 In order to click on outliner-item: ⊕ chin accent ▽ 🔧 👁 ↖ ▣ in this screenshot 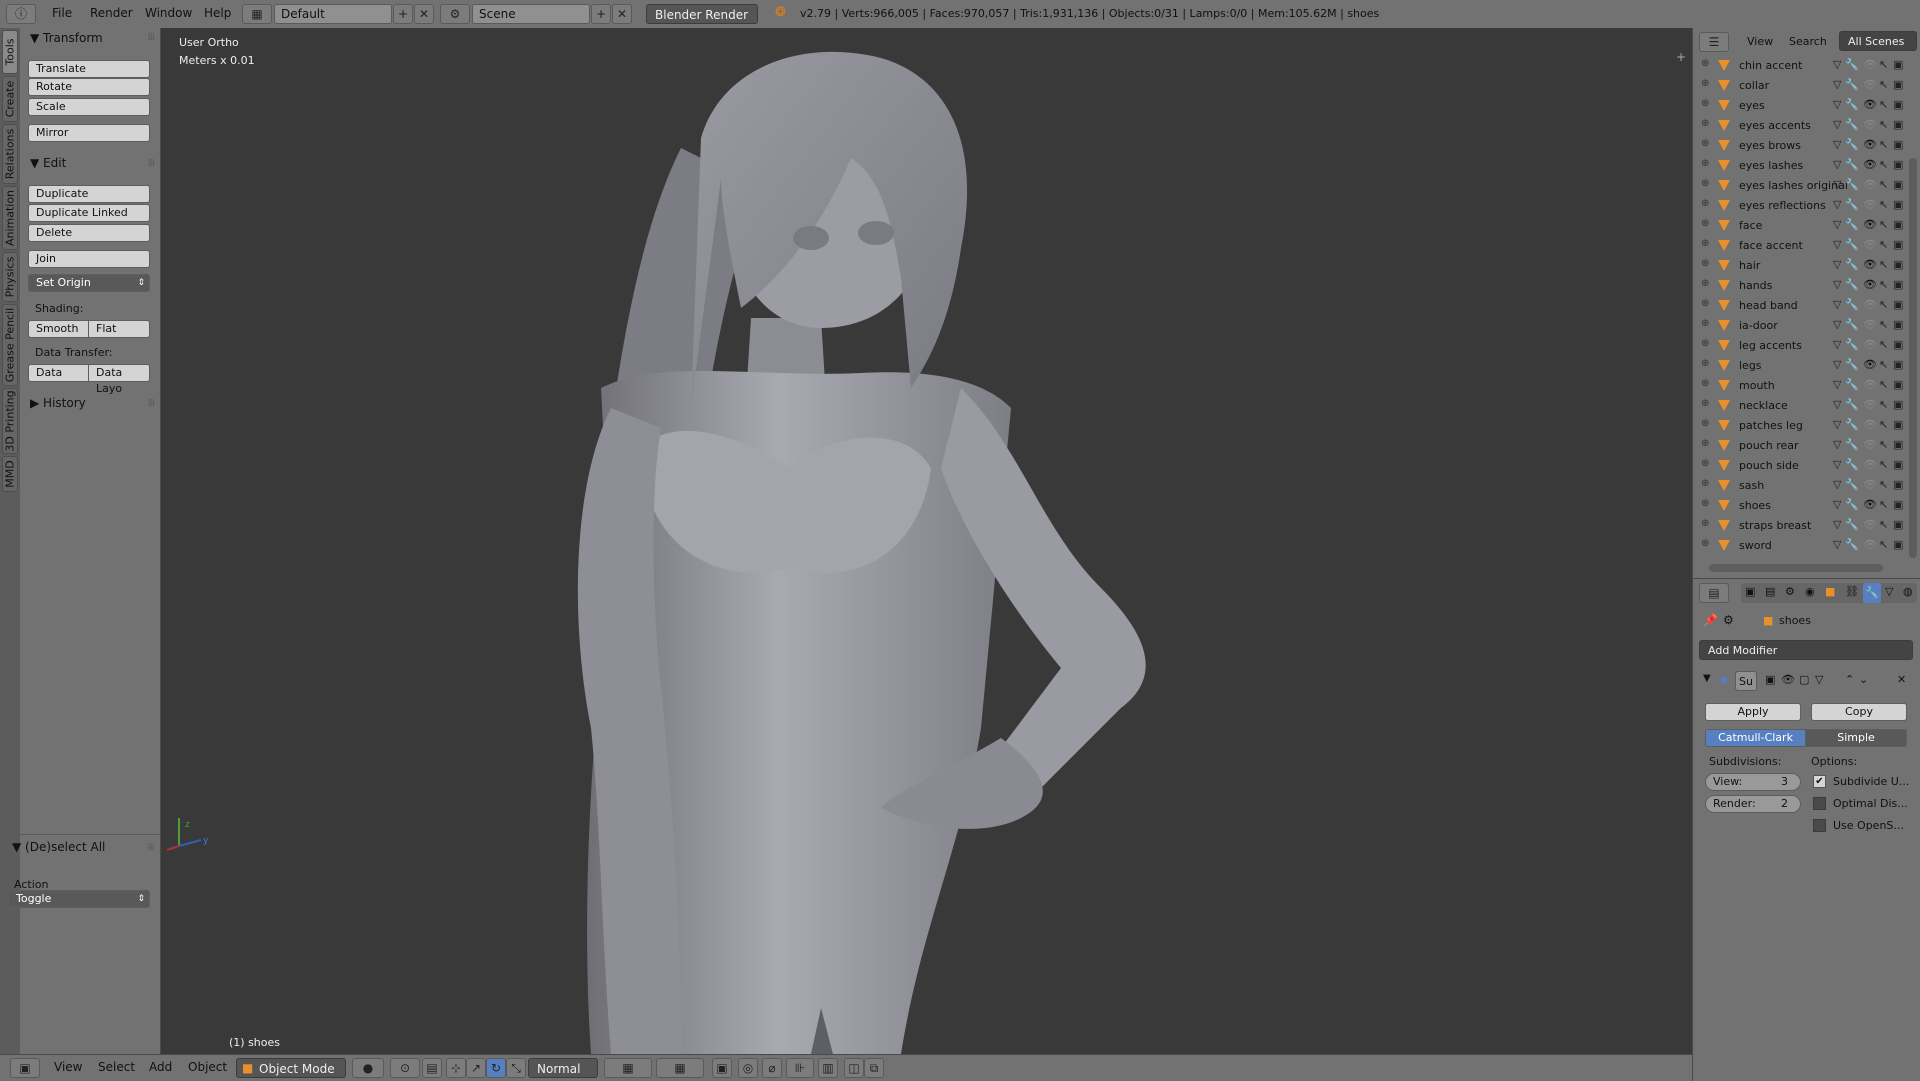, I will do `click(1798, 66)`.